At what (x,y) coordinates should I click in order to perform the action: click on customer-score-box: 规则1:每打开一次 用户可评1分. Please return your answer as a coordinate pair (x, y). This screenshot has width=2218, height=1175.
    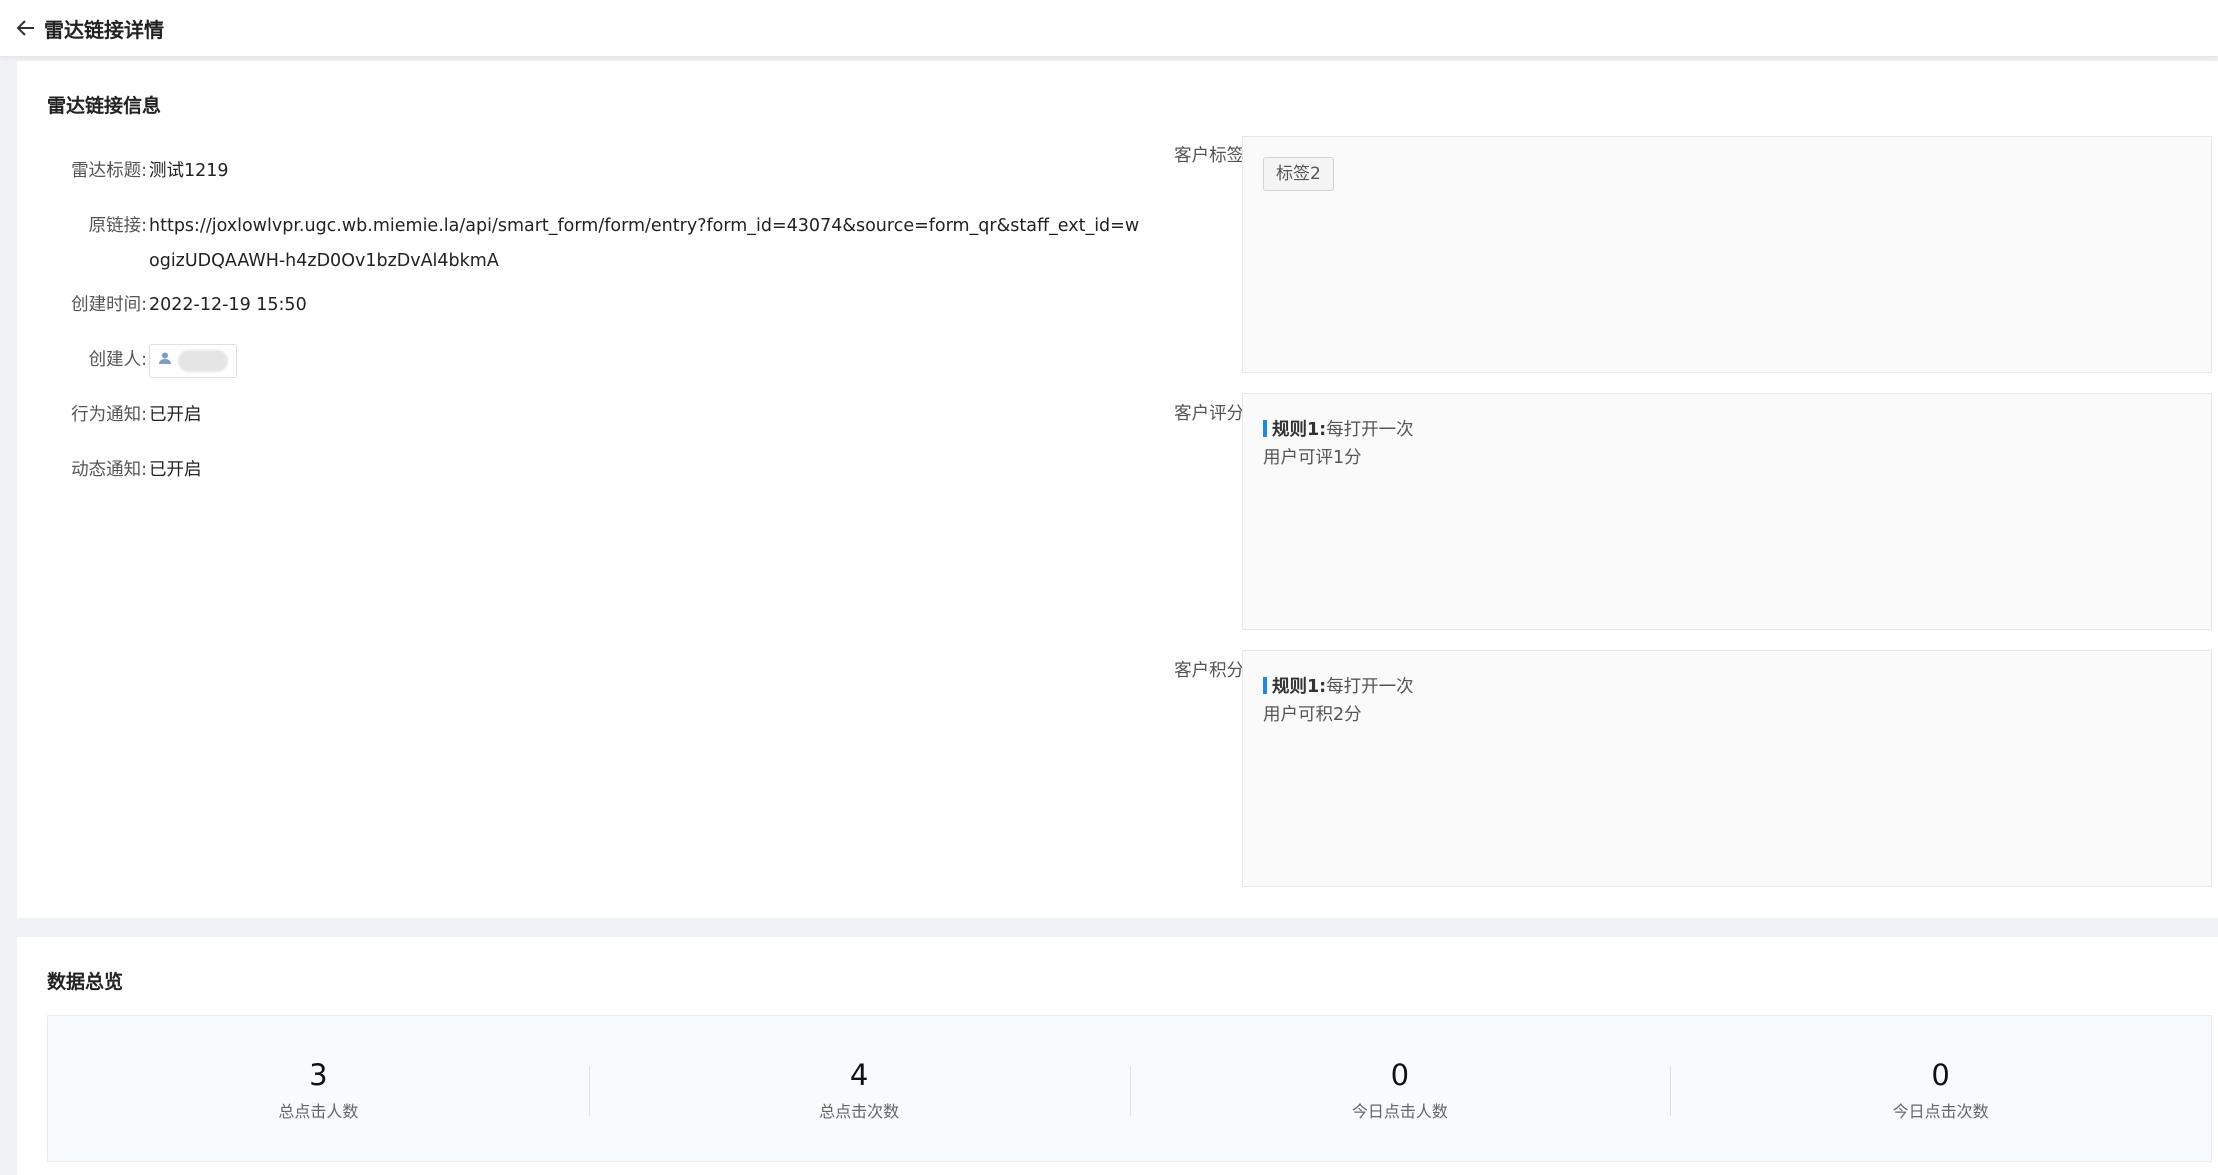
    Looking at the image, I should click on (1727, 511).